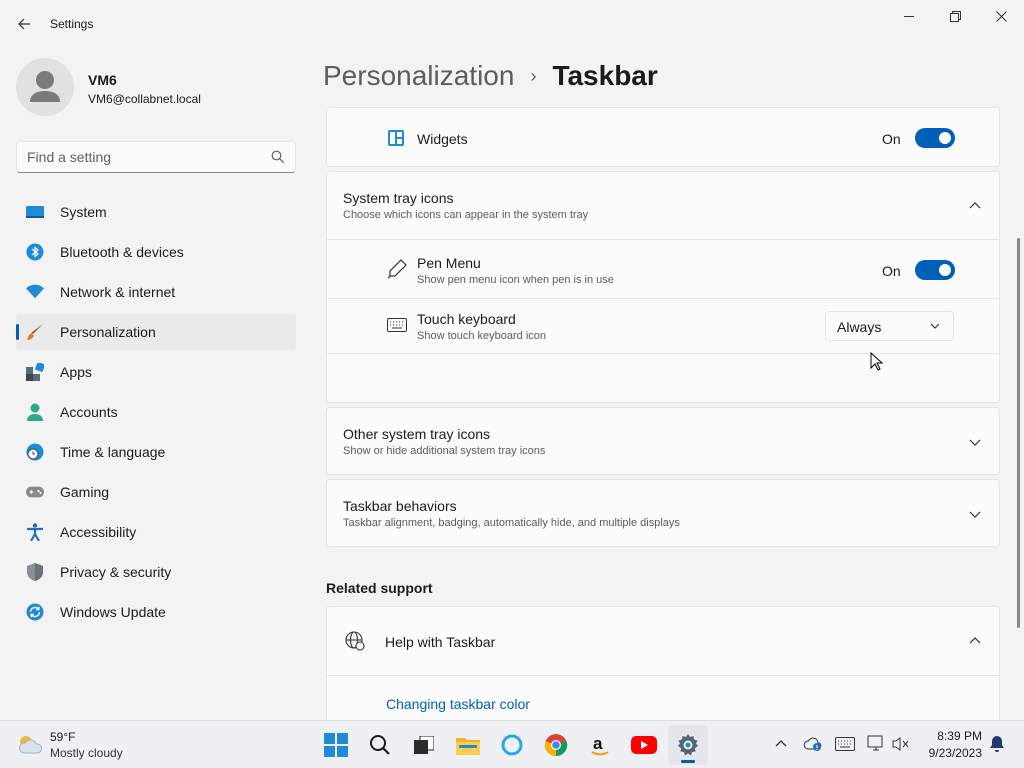  What do you see at coordinates (398, 198) in the screenshot?
I see `system-tray-title: System tray icons` at bounding box center [398, 198].